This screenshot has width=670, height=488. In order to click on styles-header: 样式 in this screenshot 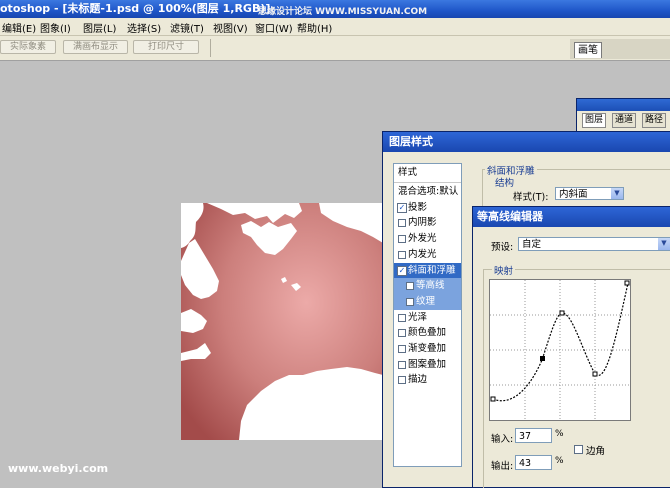, I will do `click(427, 173)`.